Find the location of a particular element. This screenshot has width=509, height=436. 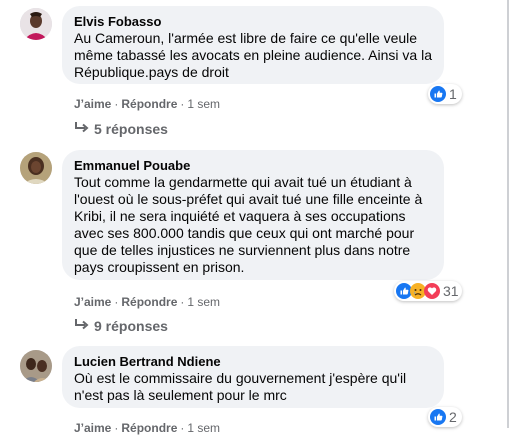

reaction-count: 2 is located at coordinates (453, 417).